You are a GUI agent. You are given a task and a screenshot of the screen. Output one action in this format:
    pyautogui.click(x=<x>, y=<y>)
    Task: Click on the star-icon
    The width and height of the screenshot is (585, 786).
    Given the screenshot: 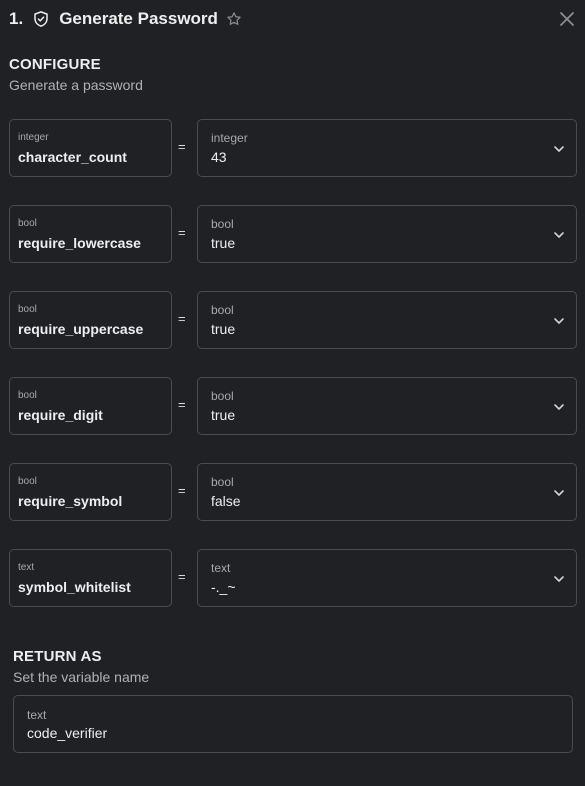 What is the action you would take?
    pyautogui.click(x=234, y=19)
    